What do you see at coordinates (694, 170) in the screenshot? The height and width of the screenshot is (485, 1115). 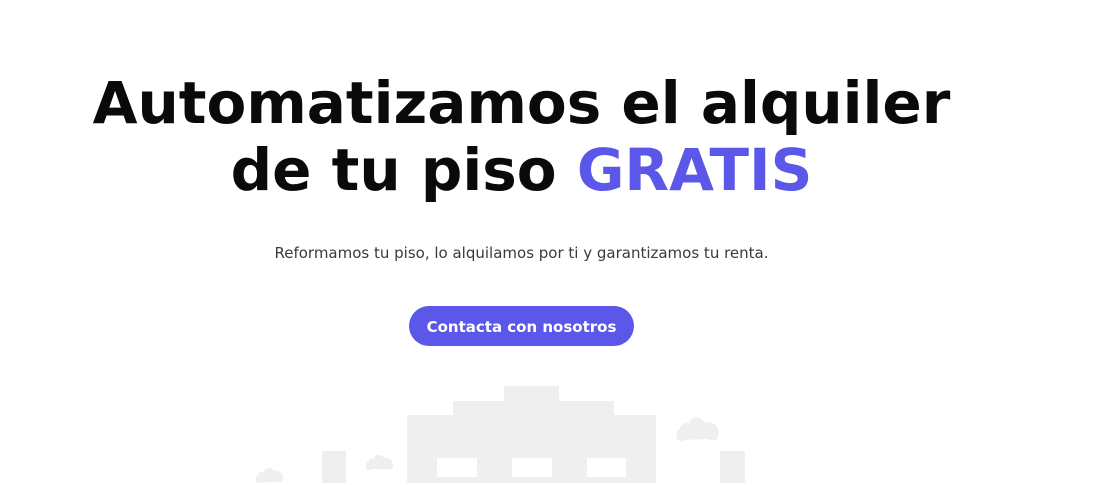 I see `title-accent: GRATIS` at bounding box center [694, 170].